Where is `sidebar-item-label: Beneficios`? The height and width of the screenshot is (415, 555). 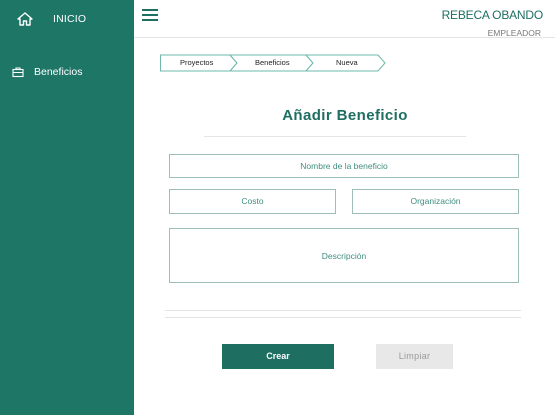
sidebar-item-label: Beneficios is located at coordinates (58, 72).